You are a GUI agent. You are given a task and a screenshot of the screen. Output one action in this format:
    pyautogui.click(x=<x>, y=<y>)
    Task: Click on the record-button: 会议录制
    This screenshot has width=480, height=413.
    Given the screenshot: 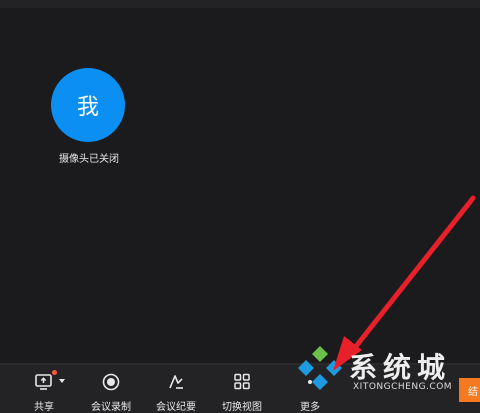 What is the action you would take?
    pyautogui.click(x=111, y=389)
    